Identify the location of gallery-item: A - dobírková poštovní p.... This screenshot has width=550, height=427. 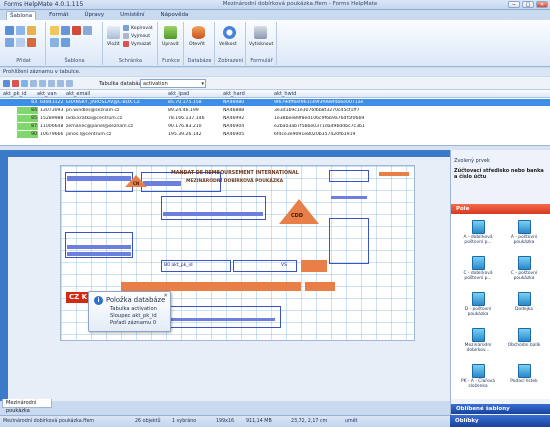
(478, 237).